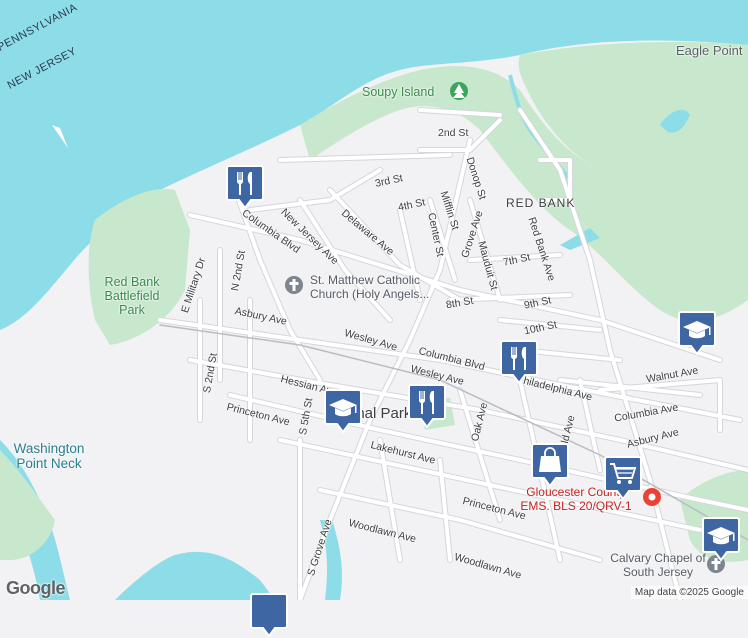 This screenshot has width=748, height=638. I want to click on park-tree-icon, so click(459, 91).